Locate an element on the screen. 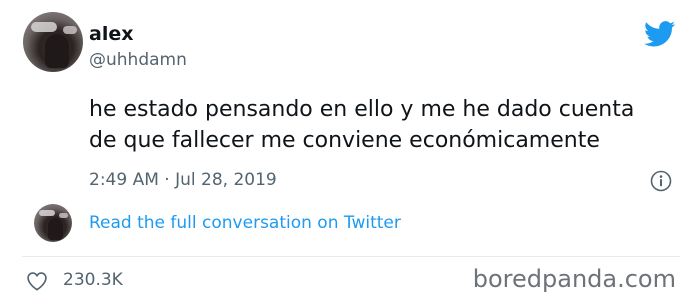 Image resolution: width=700 pixels, height=308 pixels. read-conversation-link: Read the full conversation on Twitter is located at coordinates (245, 223).